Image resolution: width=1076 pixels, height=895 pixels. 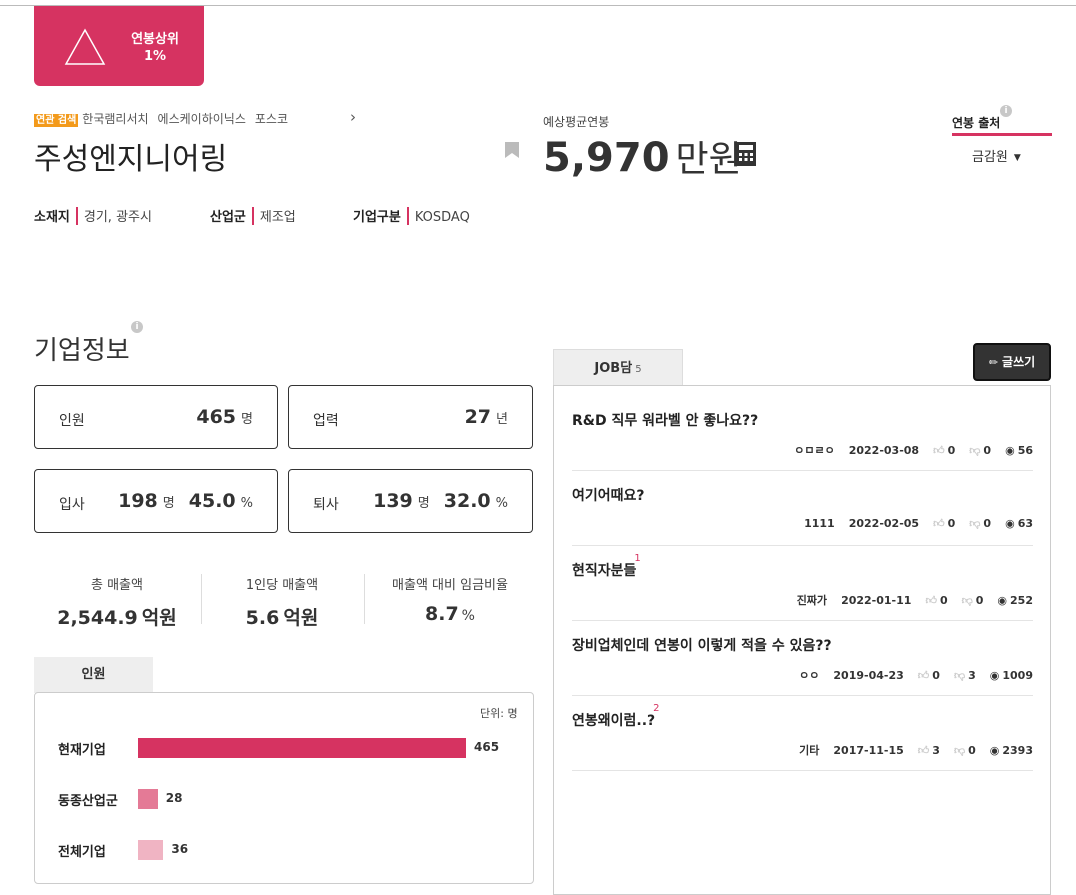 I want to click on bookmark-icon, so click(x=512, y=150).